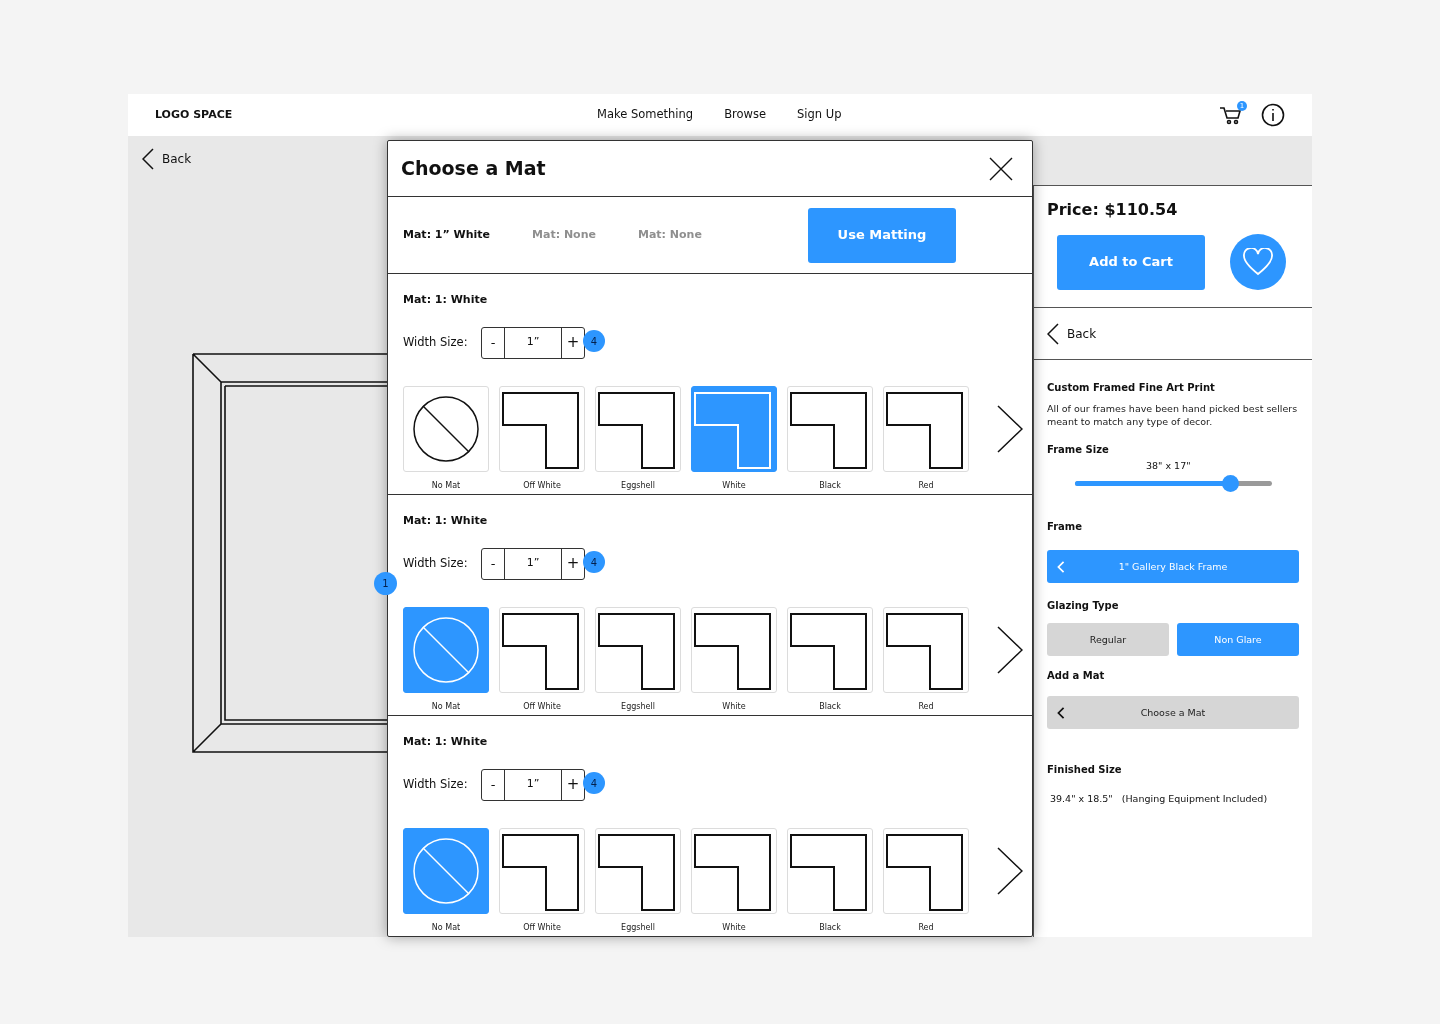 The width and height of the screenshot is (1440, 1024). Describe the element at coordinates (1108, 640) in the screenshot. I see `glazing-option: Regular` at that location.